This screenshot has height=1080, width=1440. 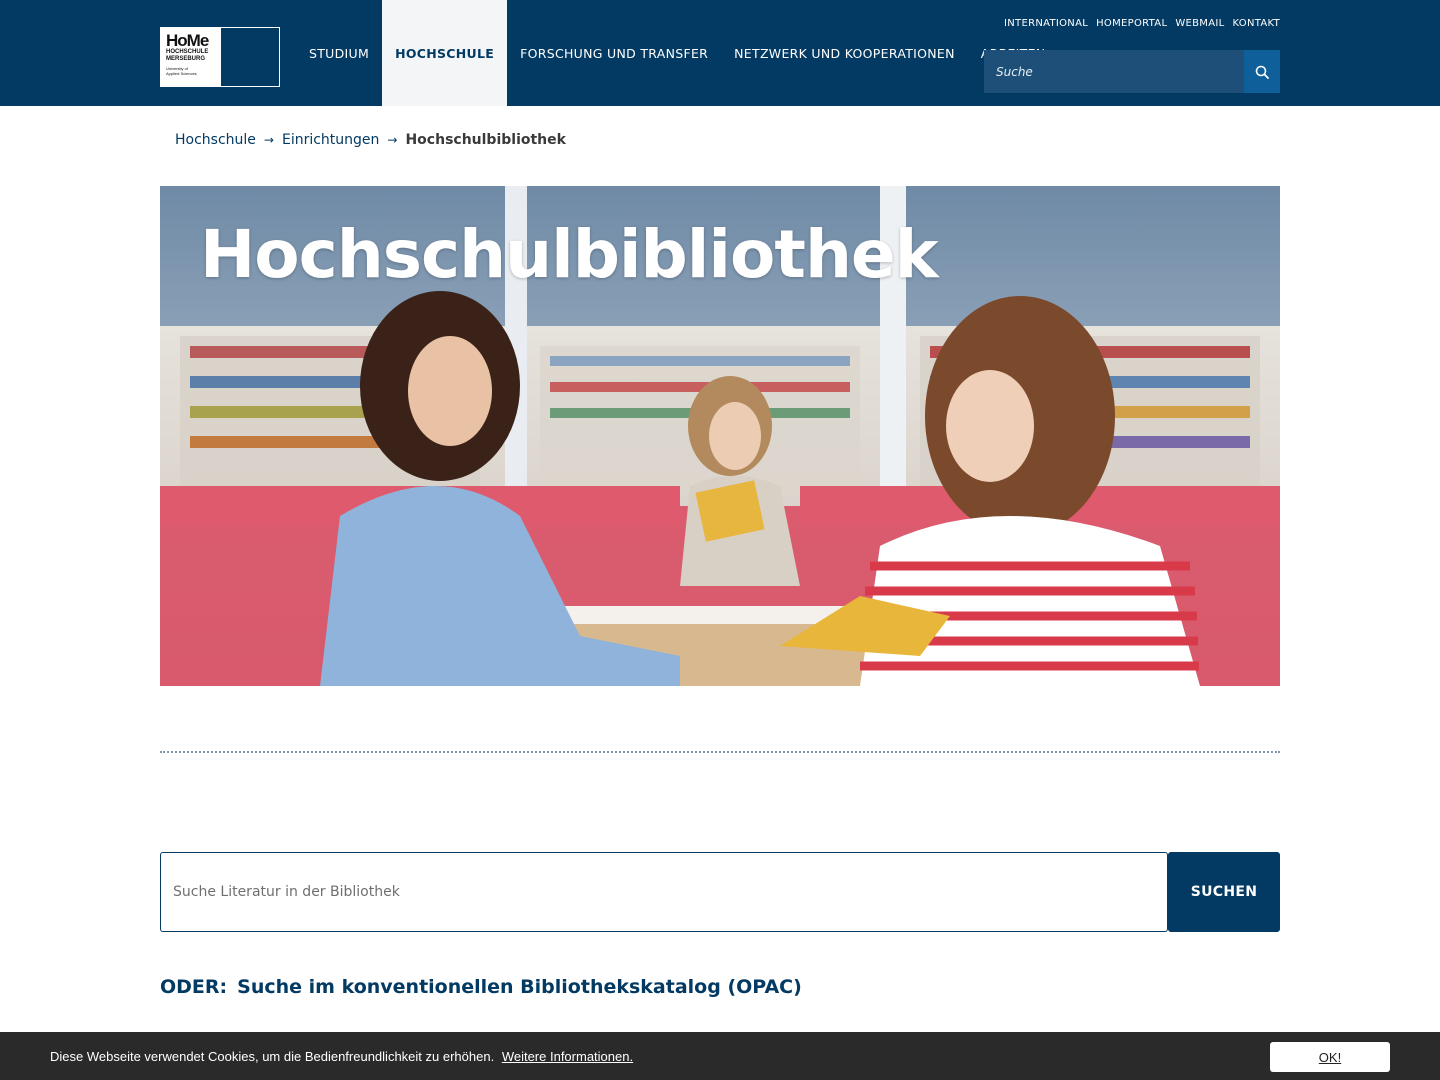 I want to click on page-title: Hochschulbibliothek, so click(x=569, y=254).